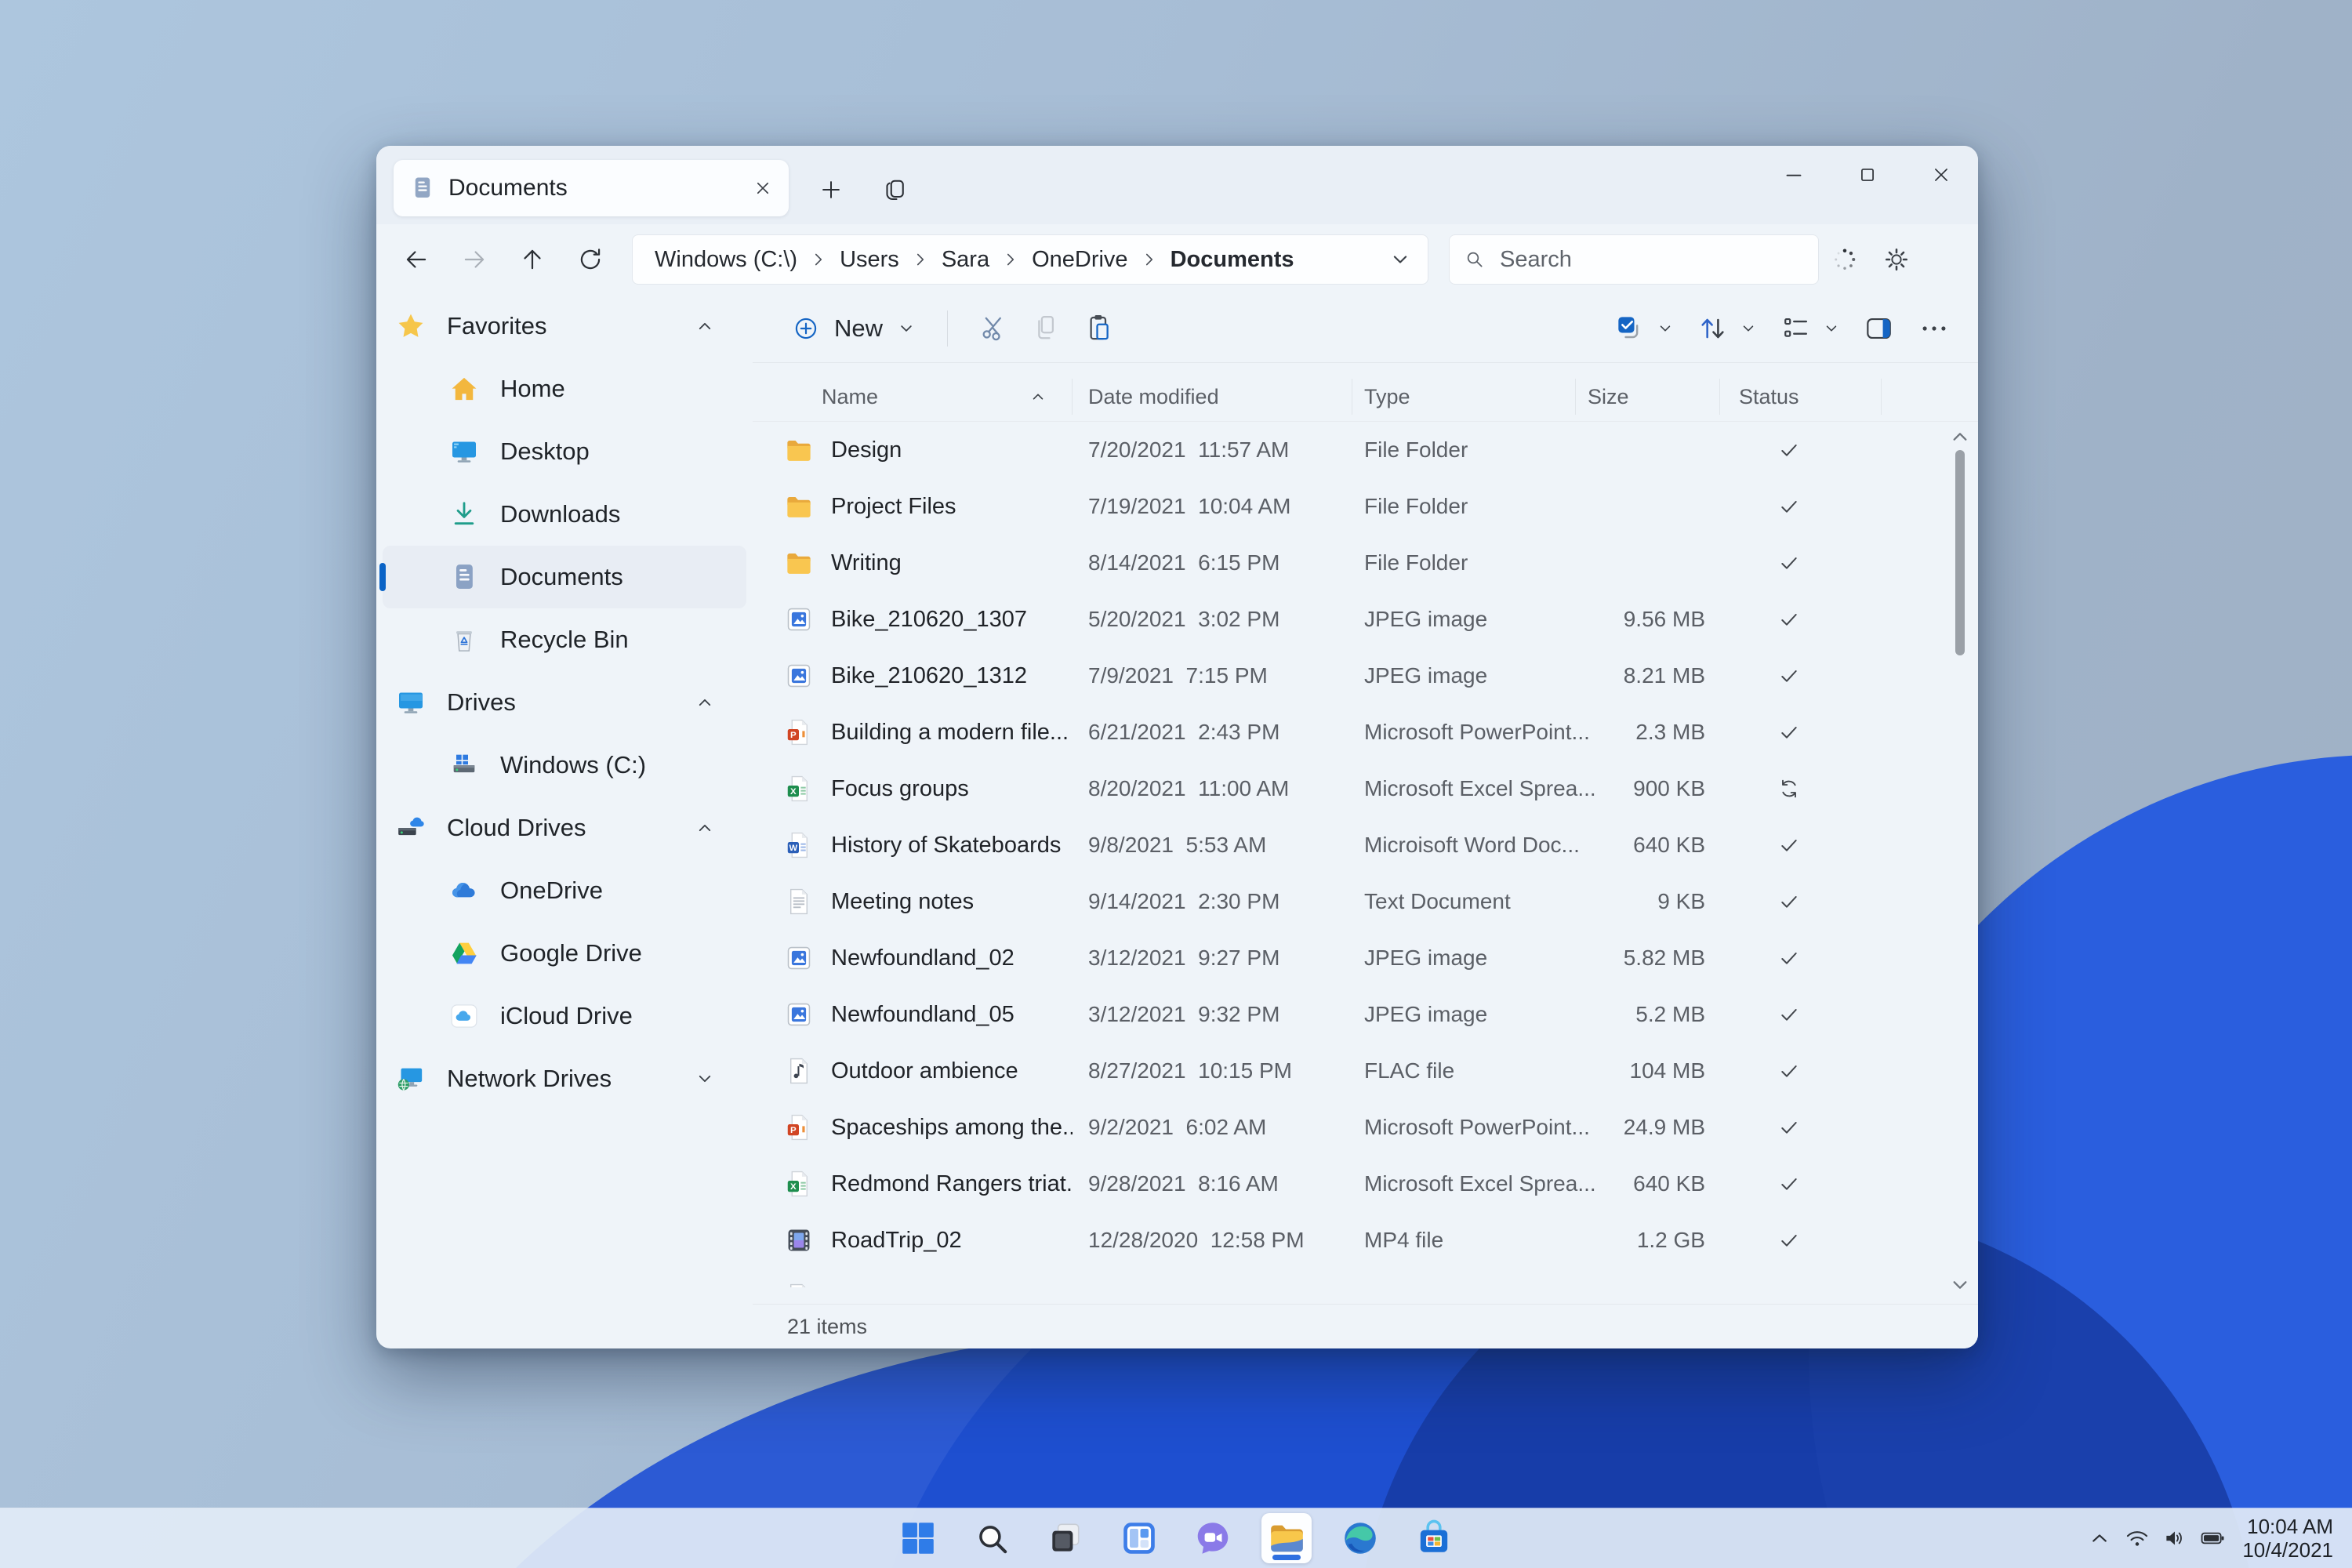 This screenshot has width=2352, height=1568. What do you see at coordinates (1176, 1538) in the screenshot?
I see `taskbar-center` at bounding box center [1176, 1538].